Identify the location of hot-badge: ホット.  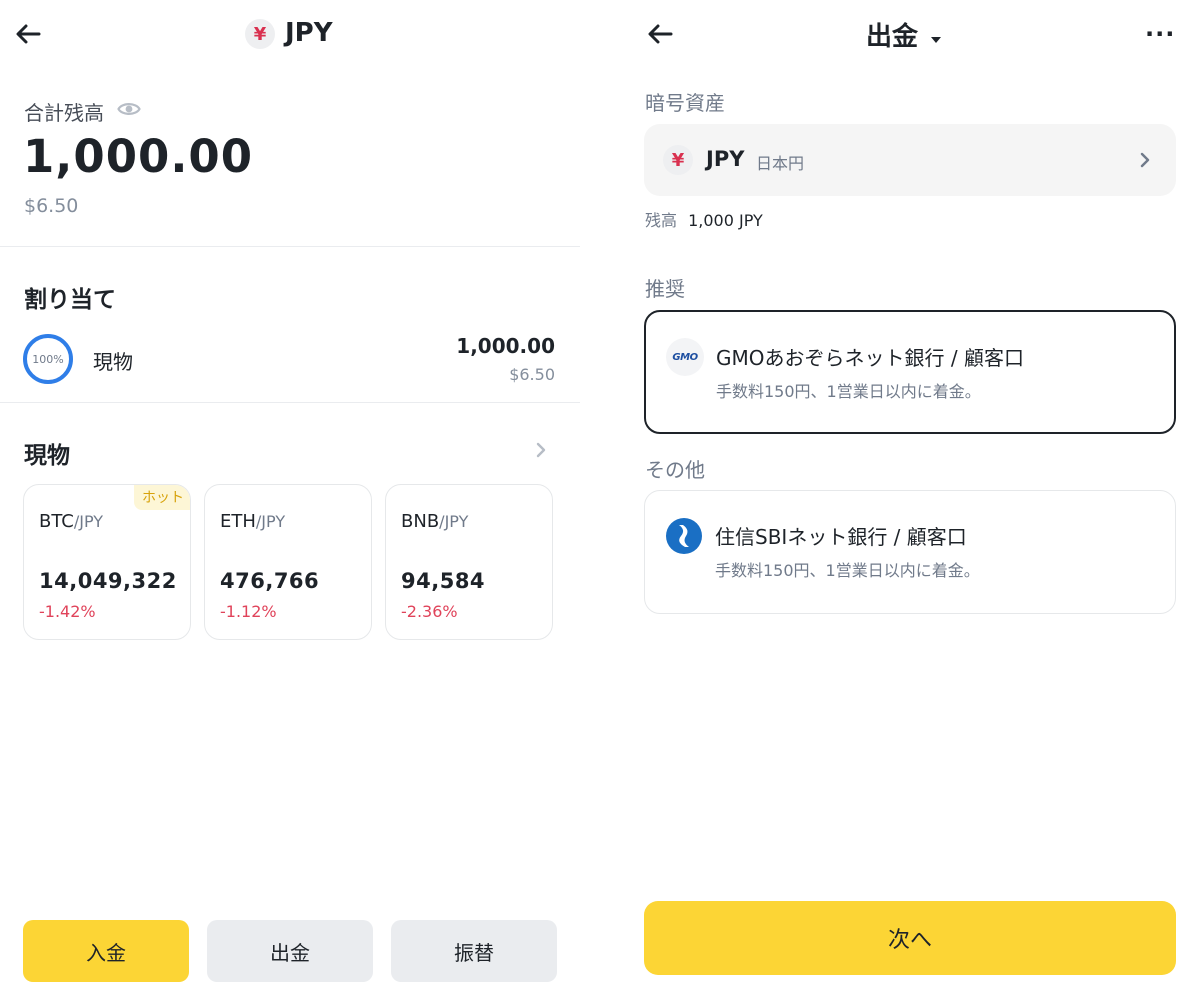
(162, 497).